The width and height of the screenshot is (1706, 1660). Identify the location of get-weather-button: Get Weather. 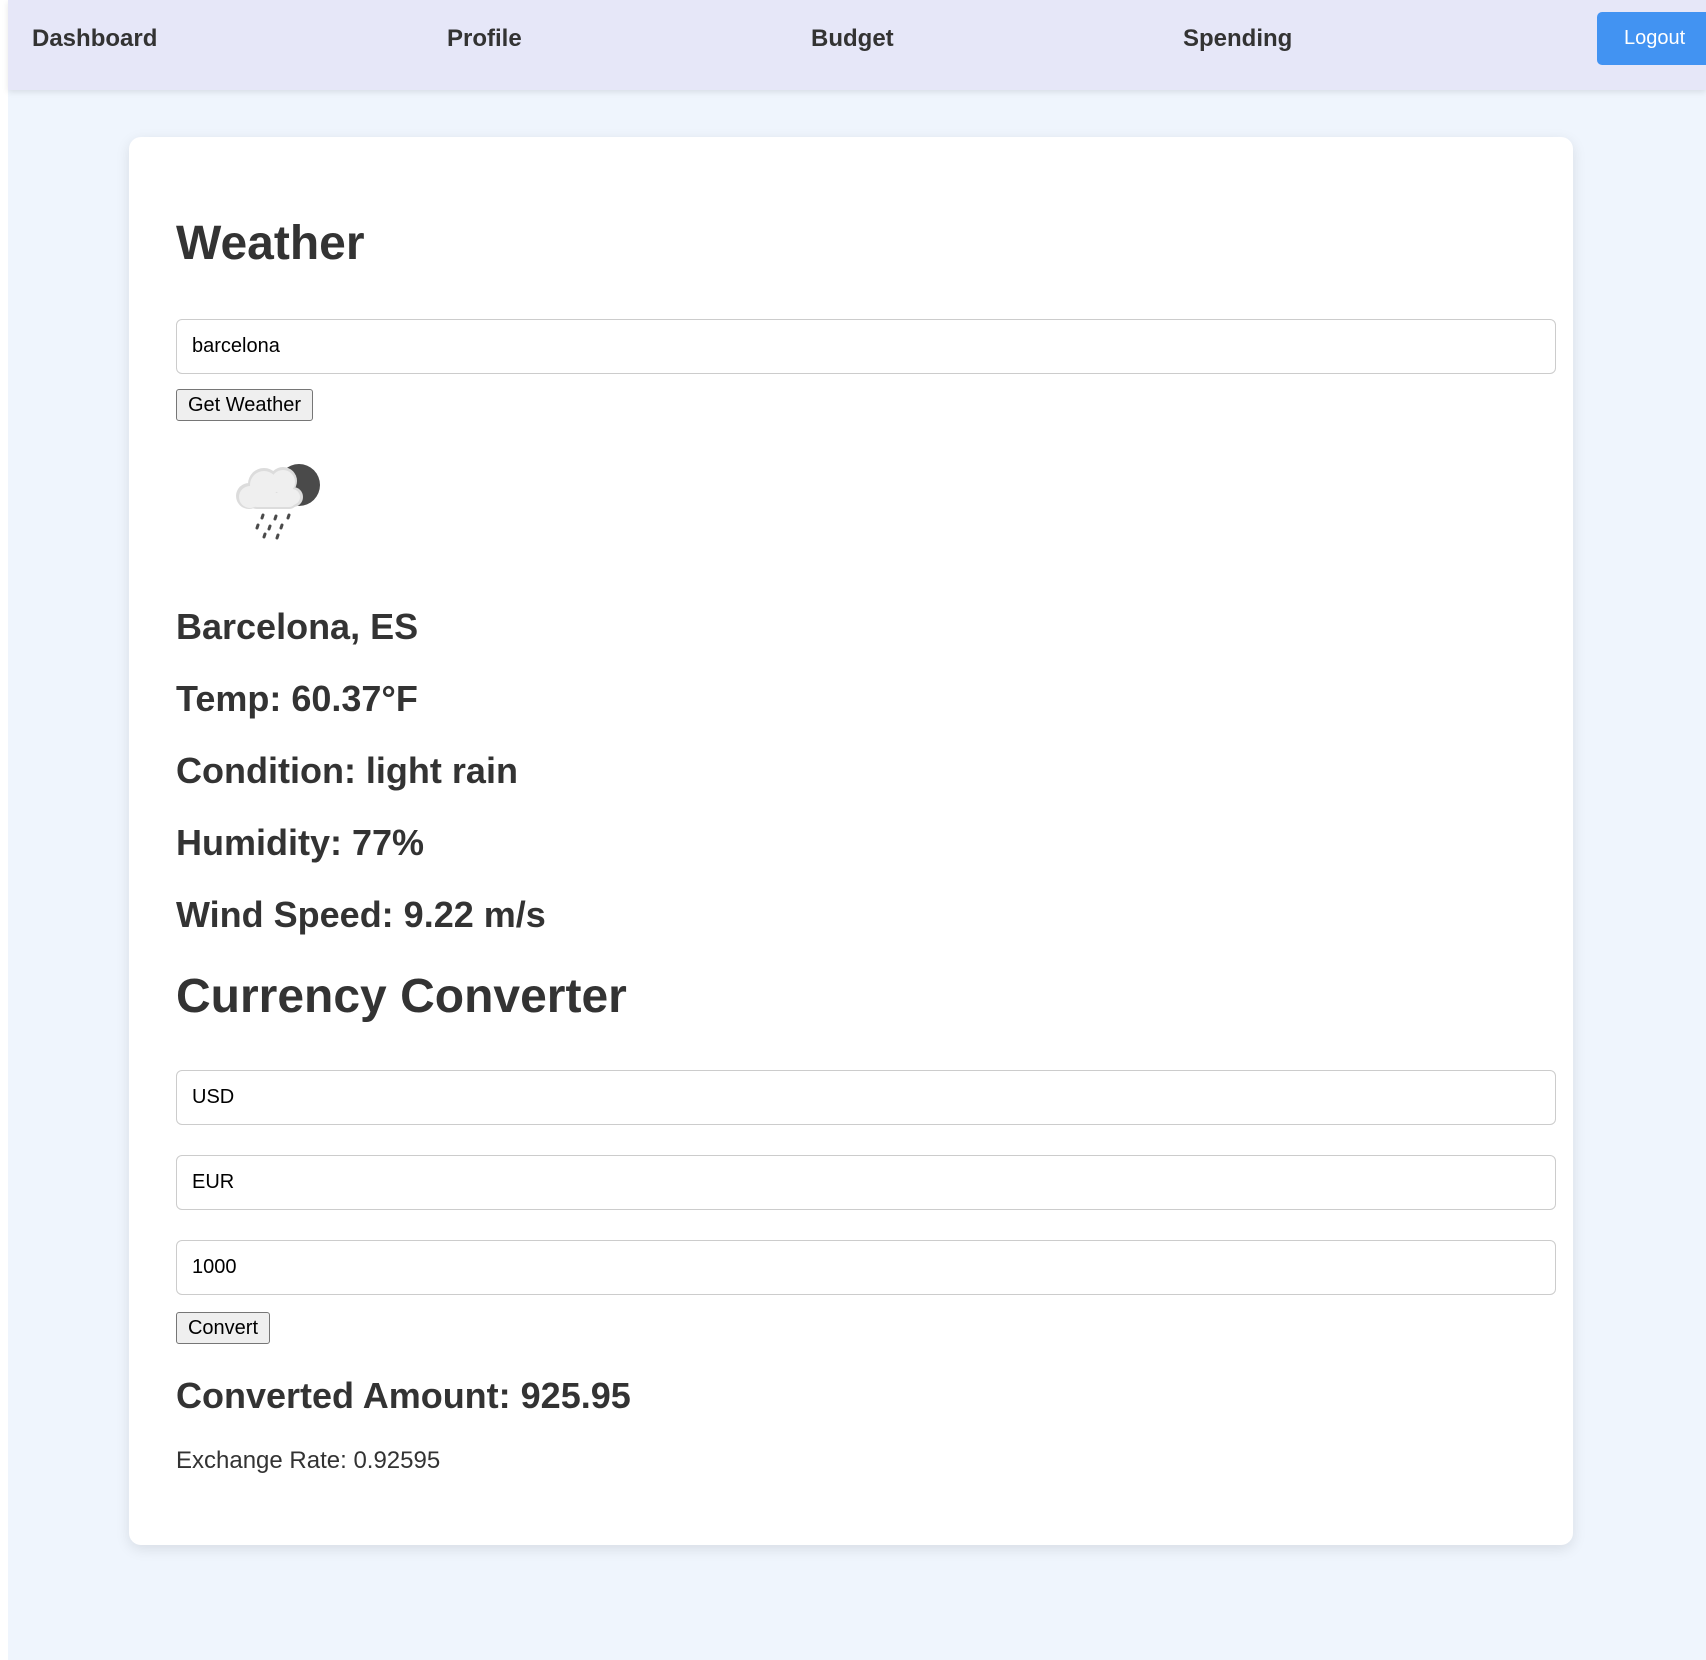
(244, 405).